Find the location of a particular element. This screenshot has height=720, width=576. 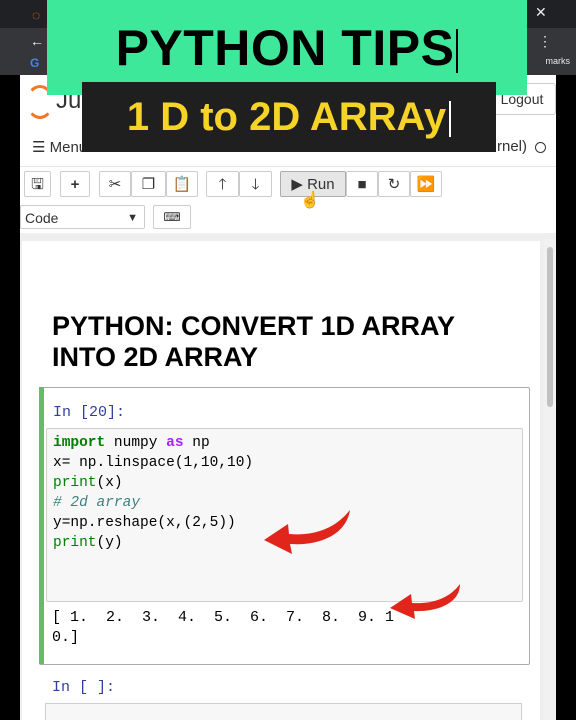

cell-input-prompt: In [ ]: is located at coordinates (84, 687).